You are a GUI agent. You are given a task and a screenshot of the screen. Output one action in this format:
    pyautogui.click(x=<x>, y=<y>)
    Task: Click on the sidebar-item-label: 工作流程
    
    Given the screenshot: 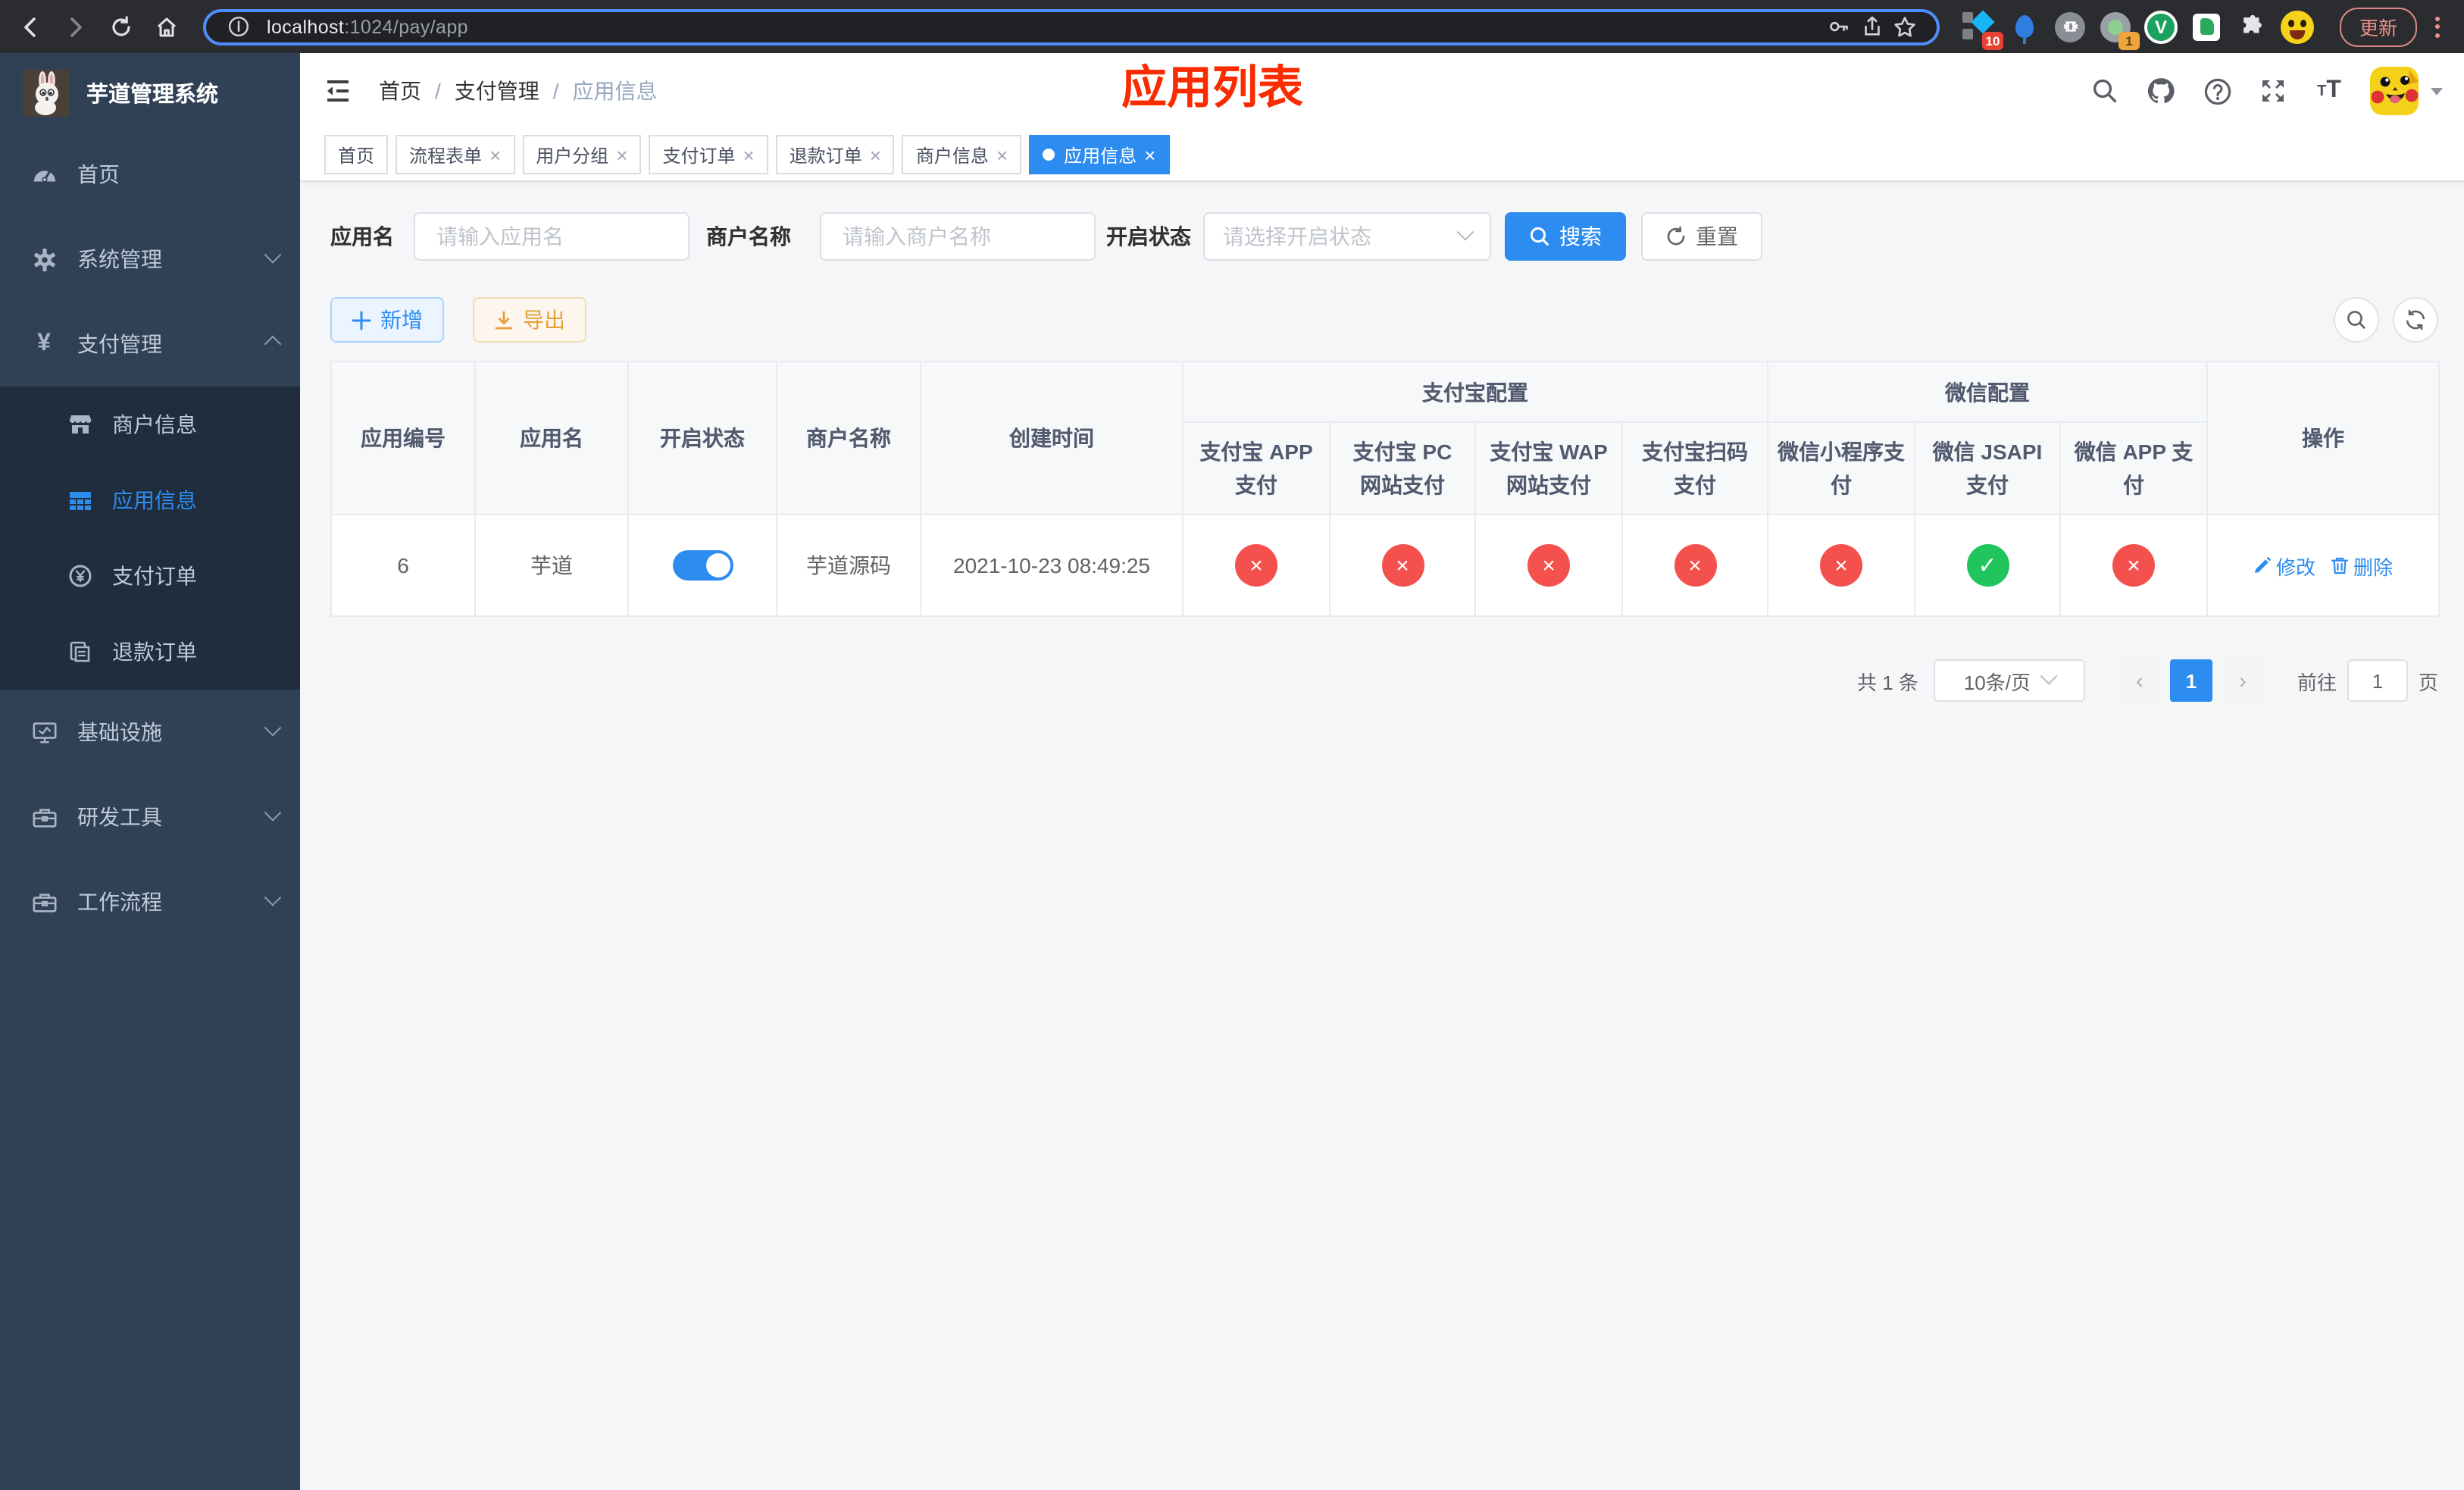 What is the action you would take?
    pyautogui.click(x=119, y=902)
    